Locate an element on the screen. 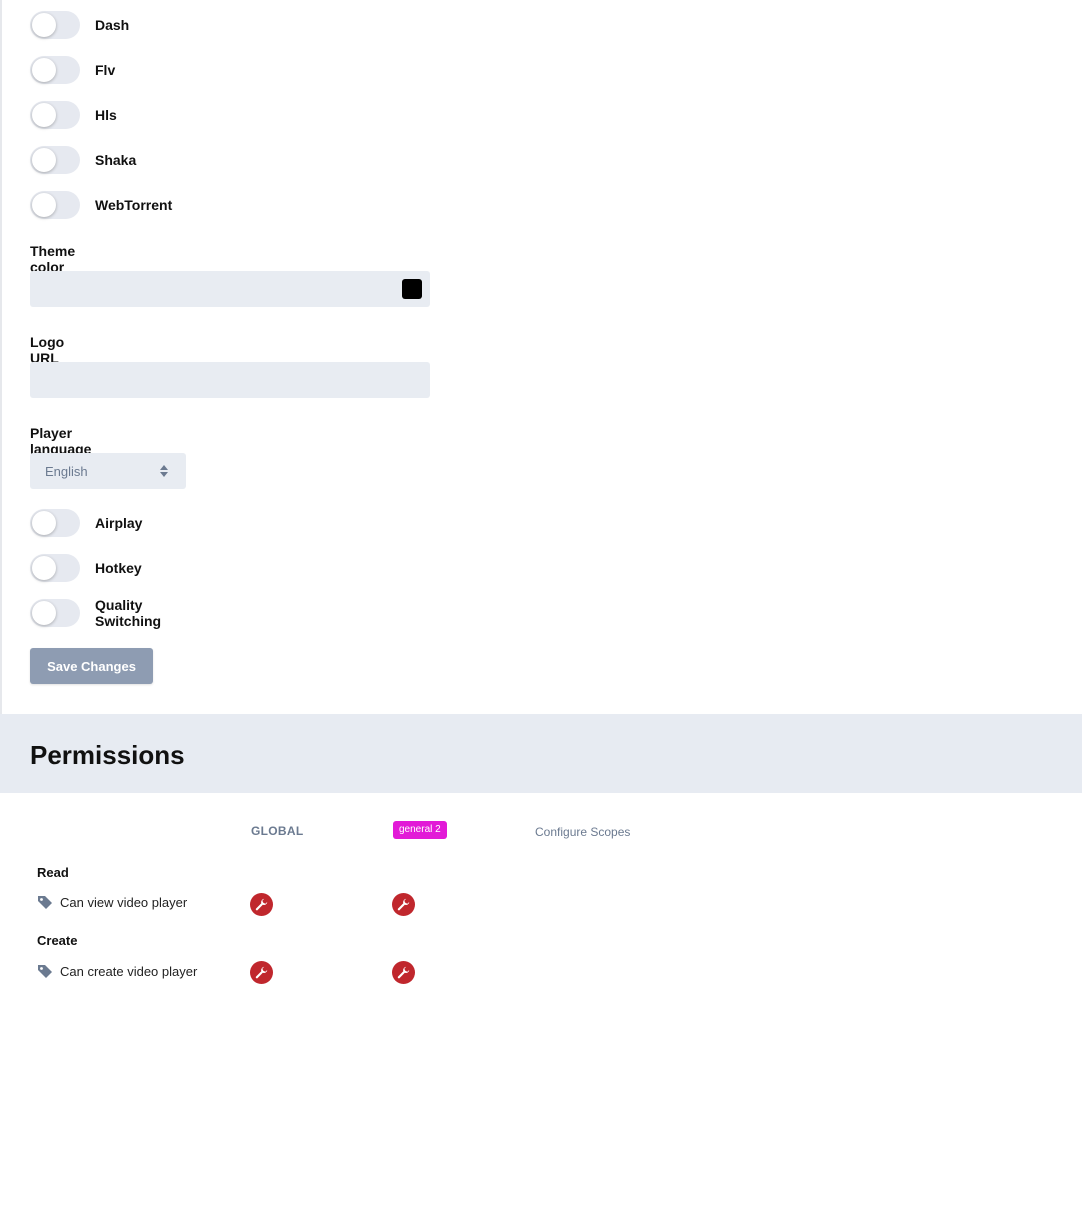  webtorrent-toggle is located at coordinates (55, 205).